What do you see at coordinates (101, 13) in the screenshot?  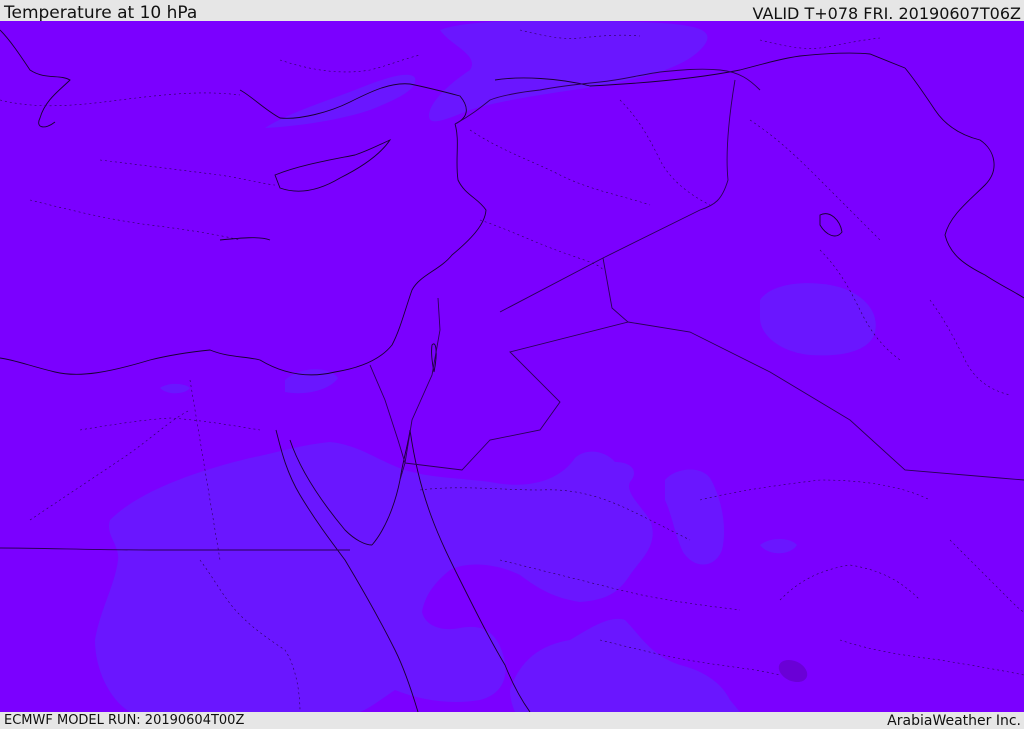 I see `map-title: Temperature at 10 hPa` at bounding box center [101, 13].